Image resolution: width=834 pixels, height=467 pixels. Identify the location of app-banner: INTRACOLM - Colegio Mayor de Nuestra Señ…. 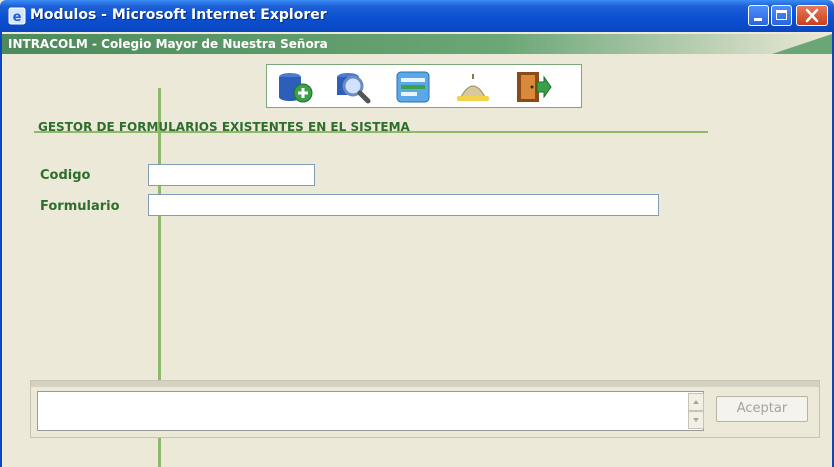
(417, 44).